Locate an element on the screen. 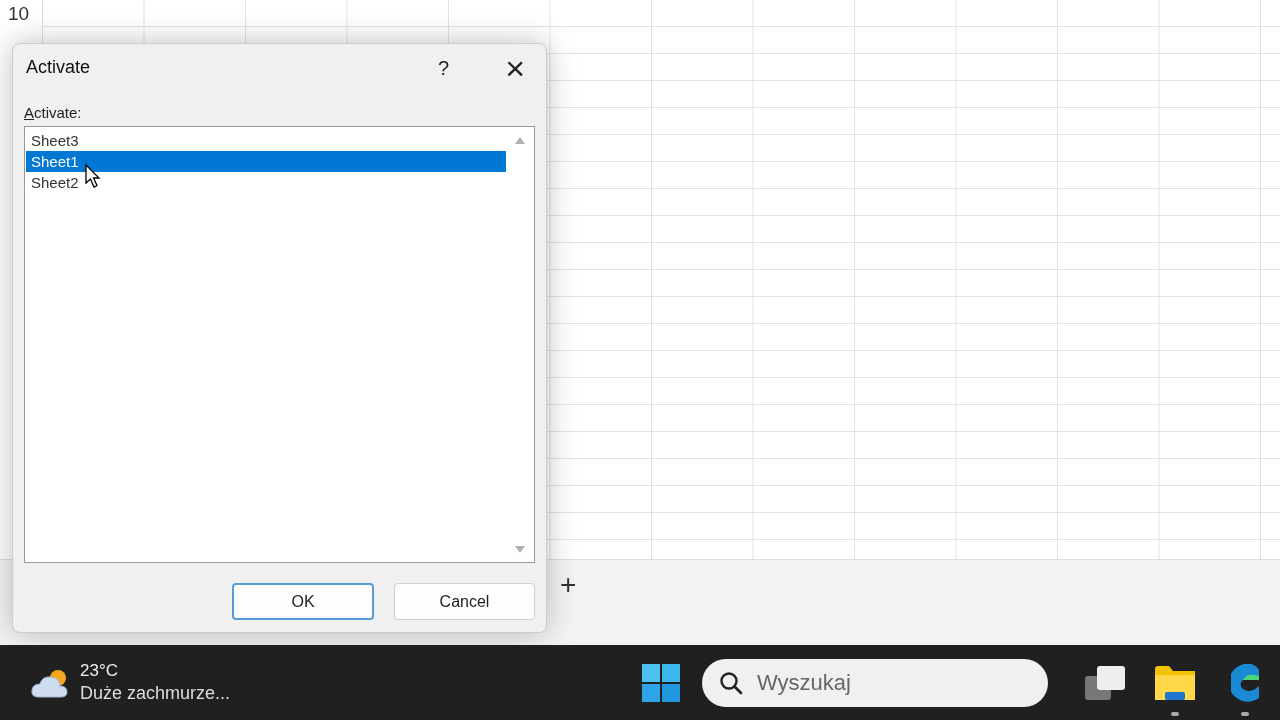 The width and height of the screenshot is (1280, 720). close-button: × is located at coordinates (515, 68).